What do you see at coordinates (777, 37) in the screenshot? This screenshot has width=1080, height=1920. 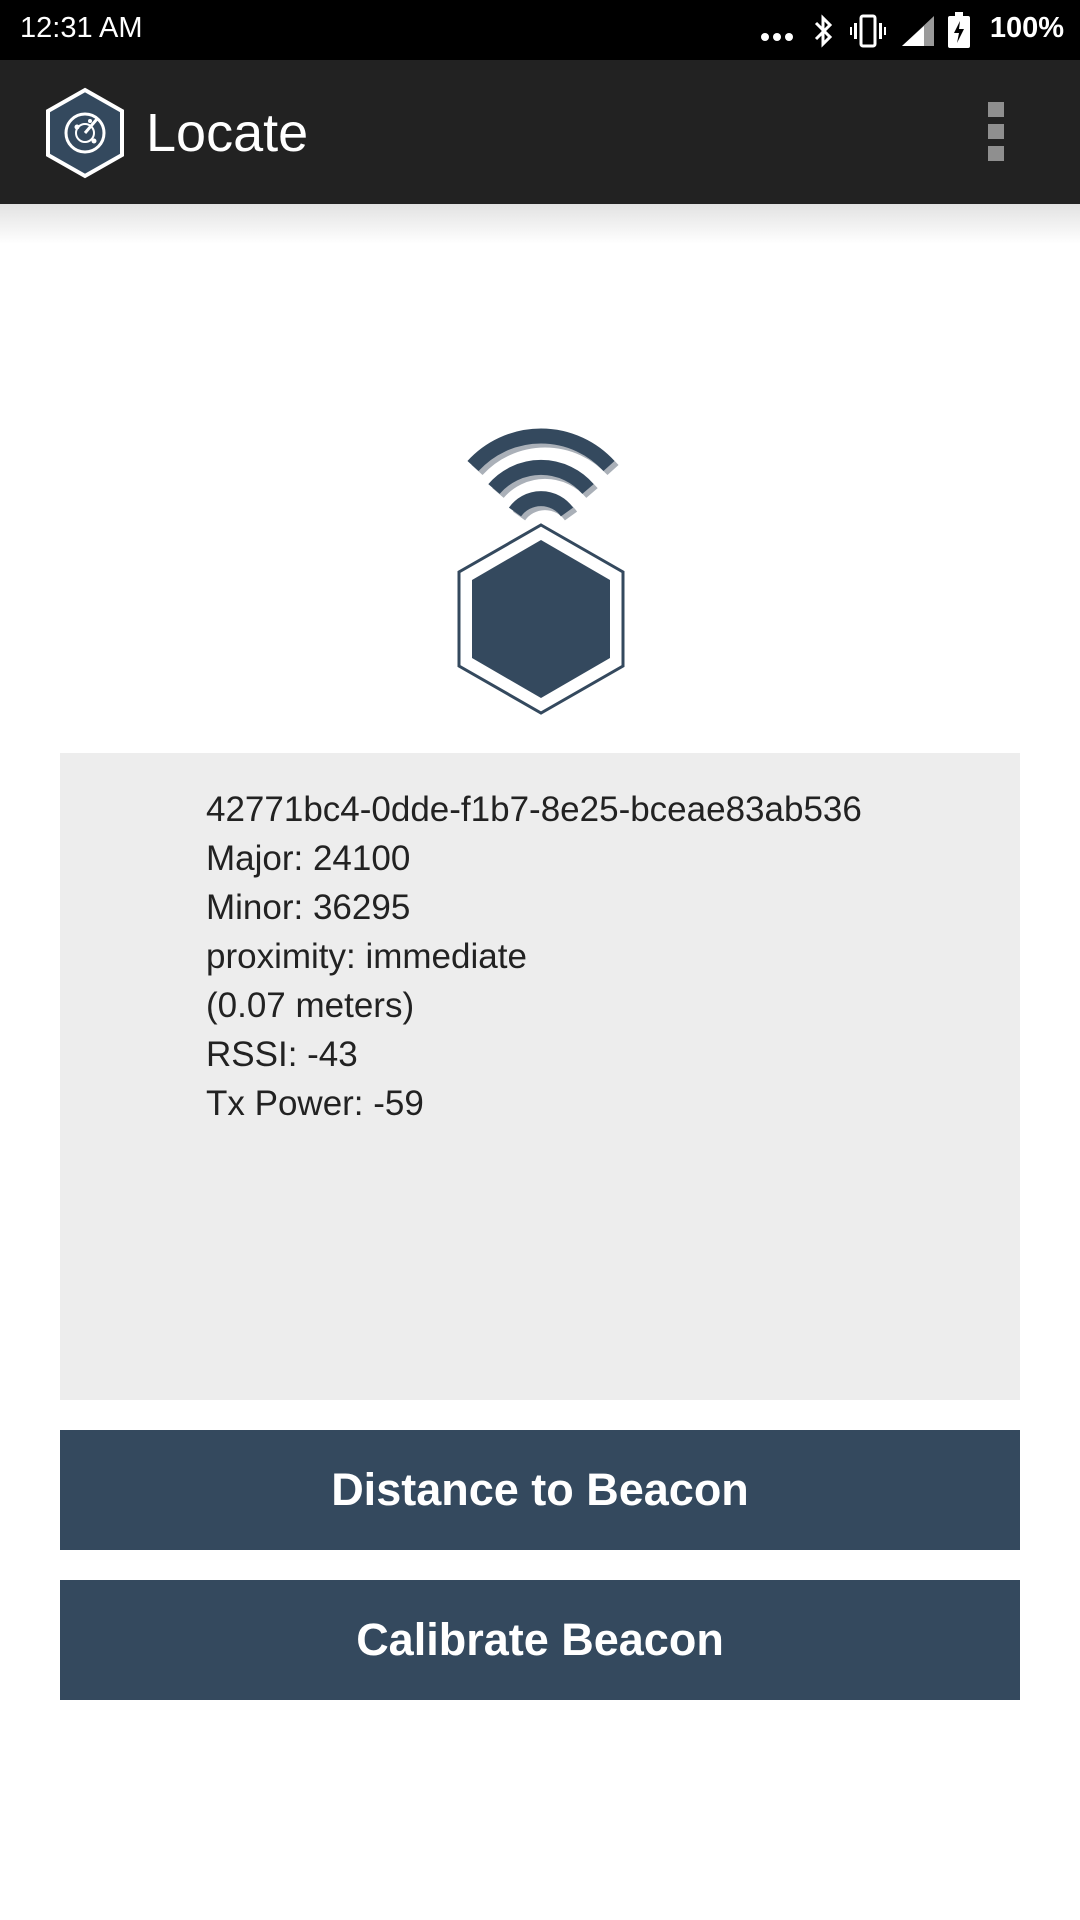 I see `more-dots-icon` at bounding box center [777, 37].